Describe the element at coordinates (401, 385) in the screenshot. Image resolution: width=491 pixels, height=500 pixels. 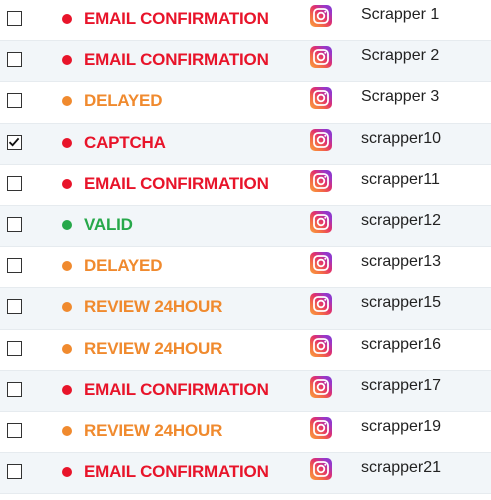
I see `account-name: scrapper17` at that location.